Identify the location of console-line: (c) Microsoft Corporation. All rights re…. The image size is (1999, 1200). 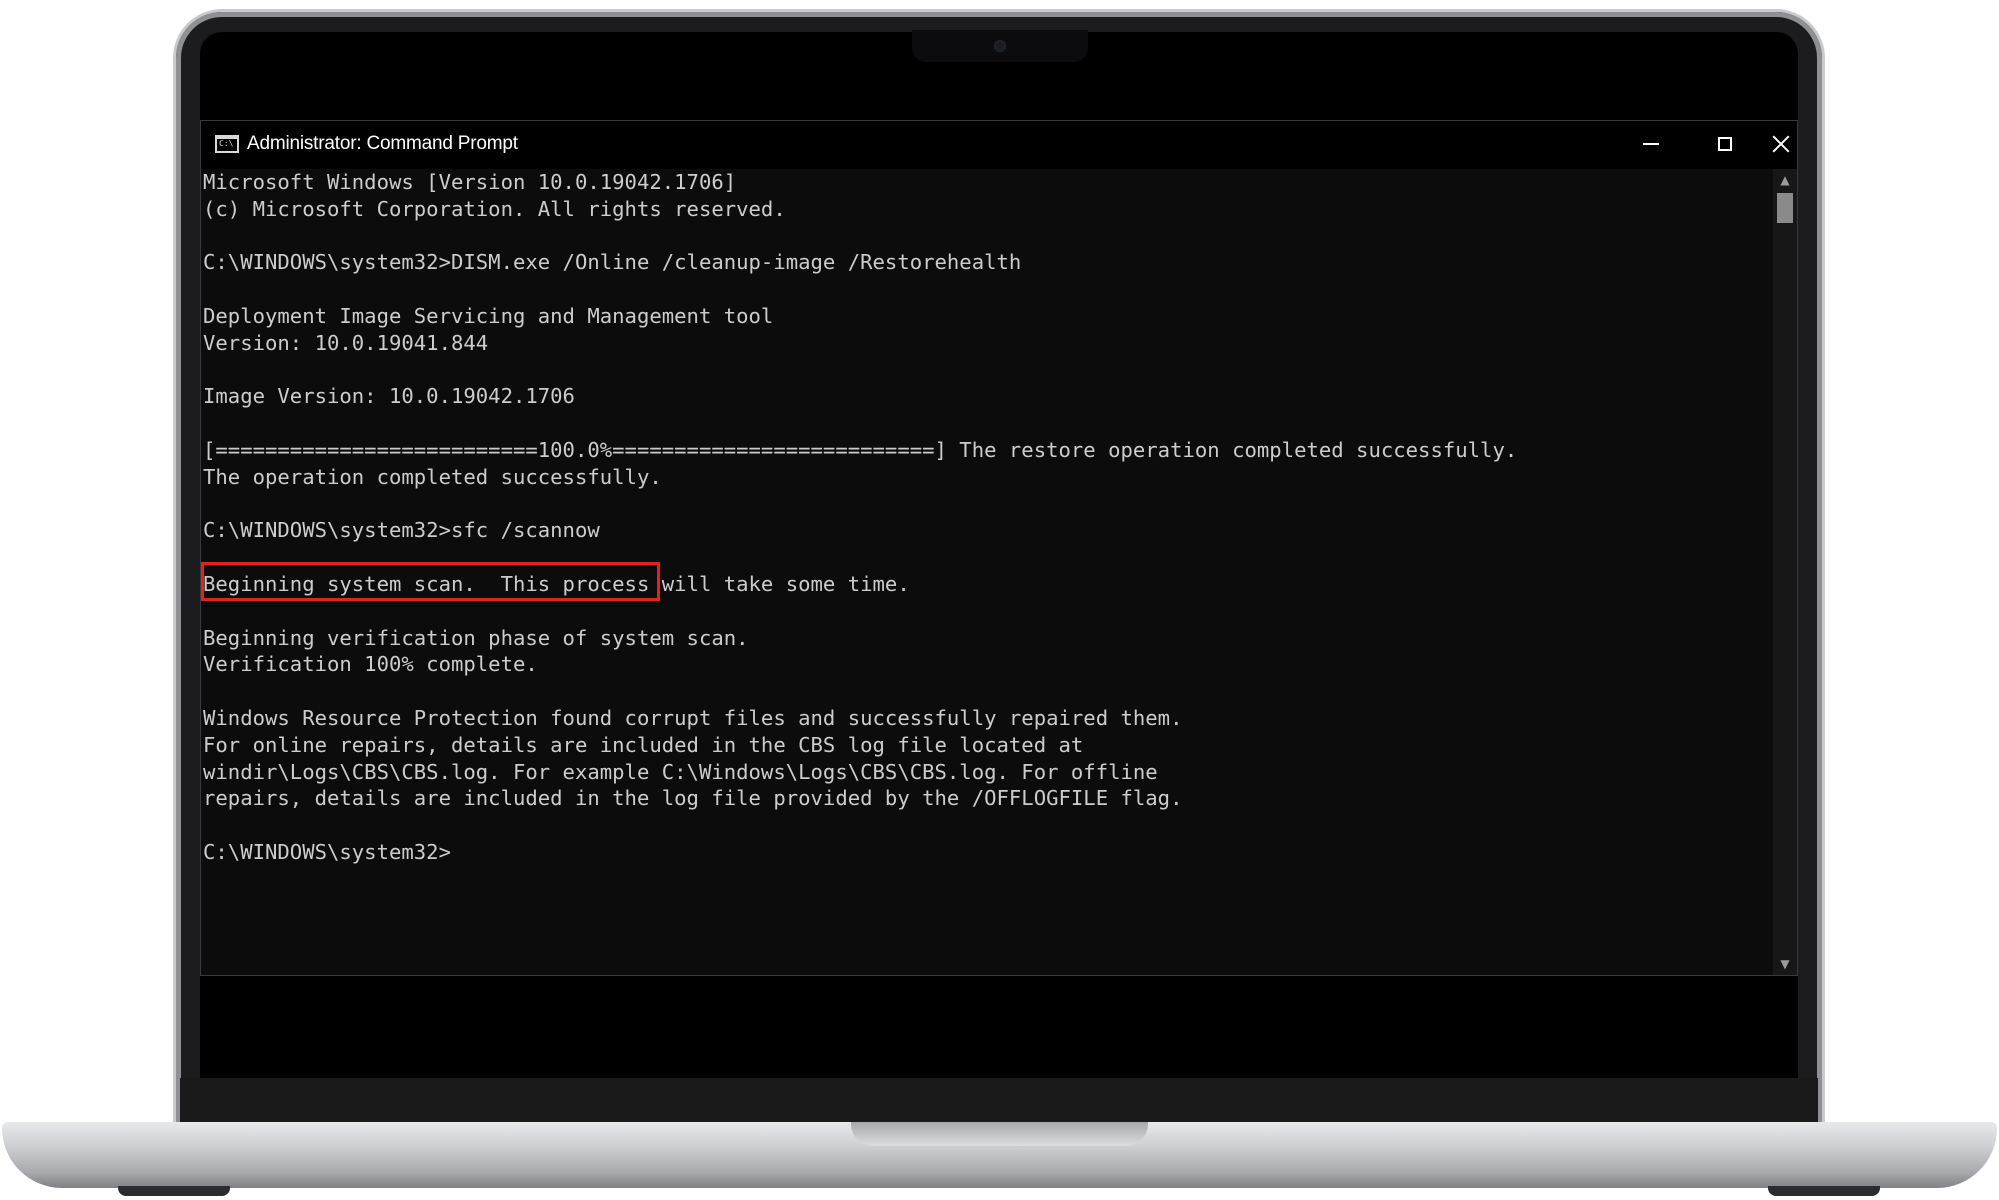
(494, 208).